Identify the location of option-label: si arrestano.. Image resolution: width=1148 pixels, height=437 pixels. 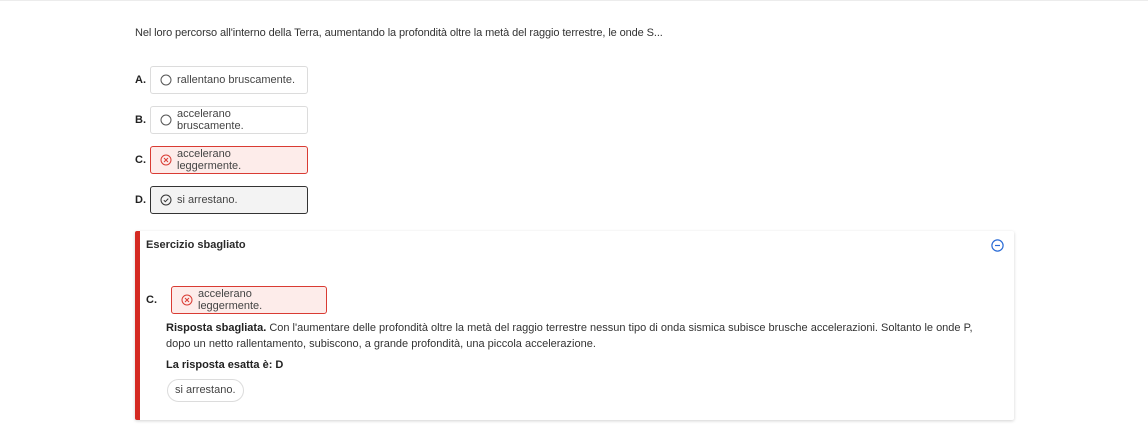
(207, 200).